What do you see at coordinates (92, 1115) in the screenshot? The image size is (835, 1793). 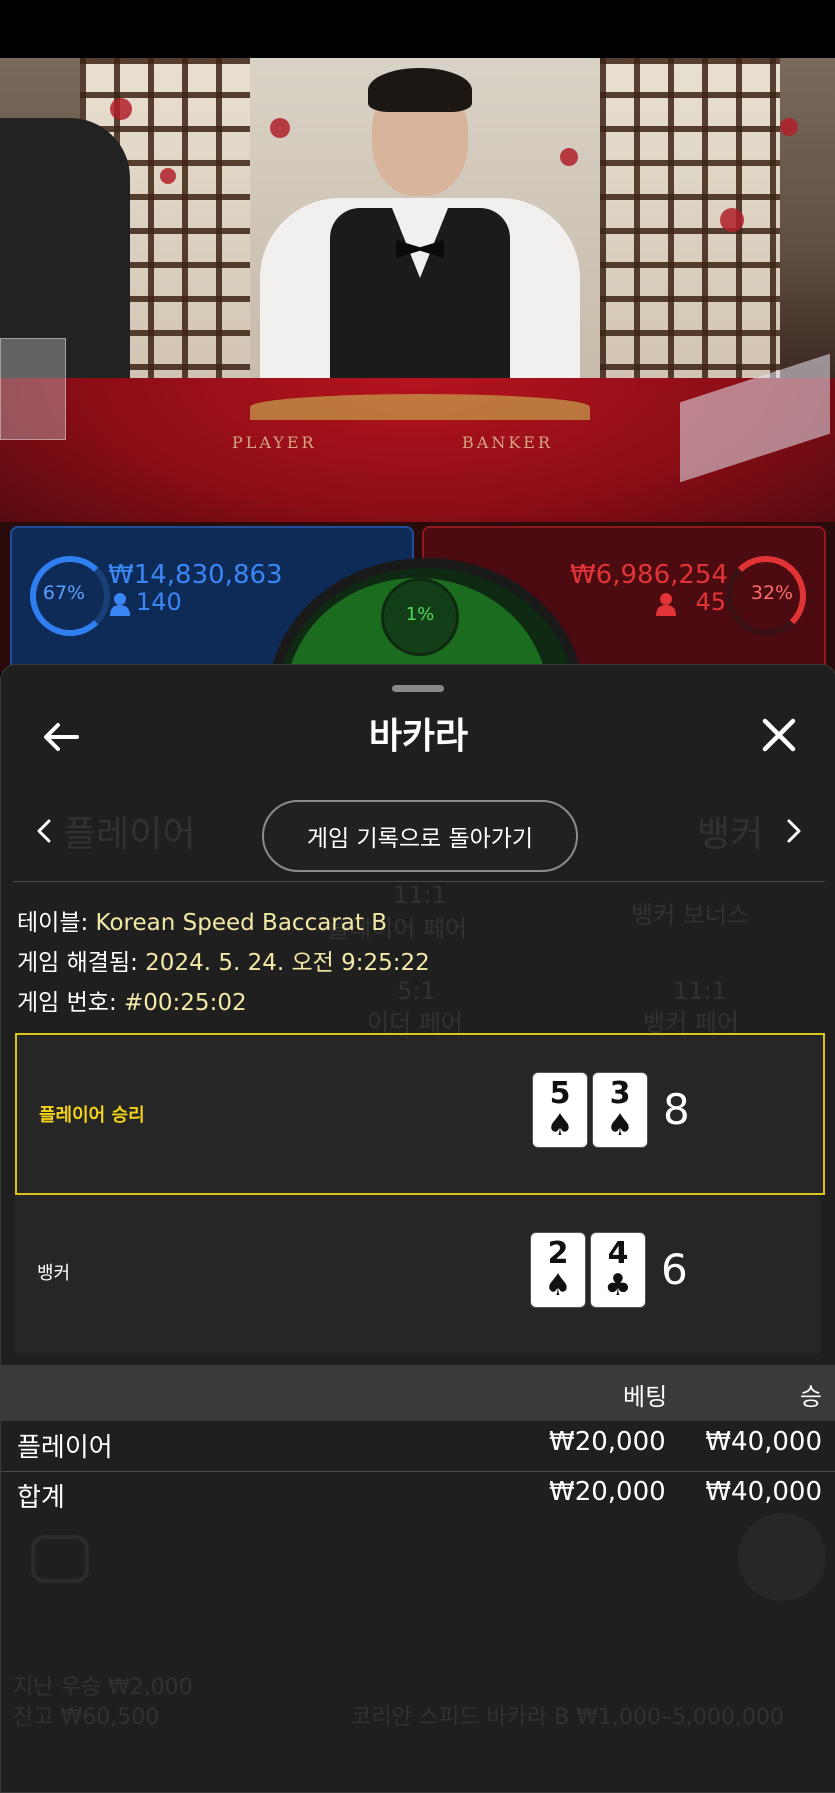 I see `player-result-label: 플레이어 승리` at bounding box center [92, 1115].